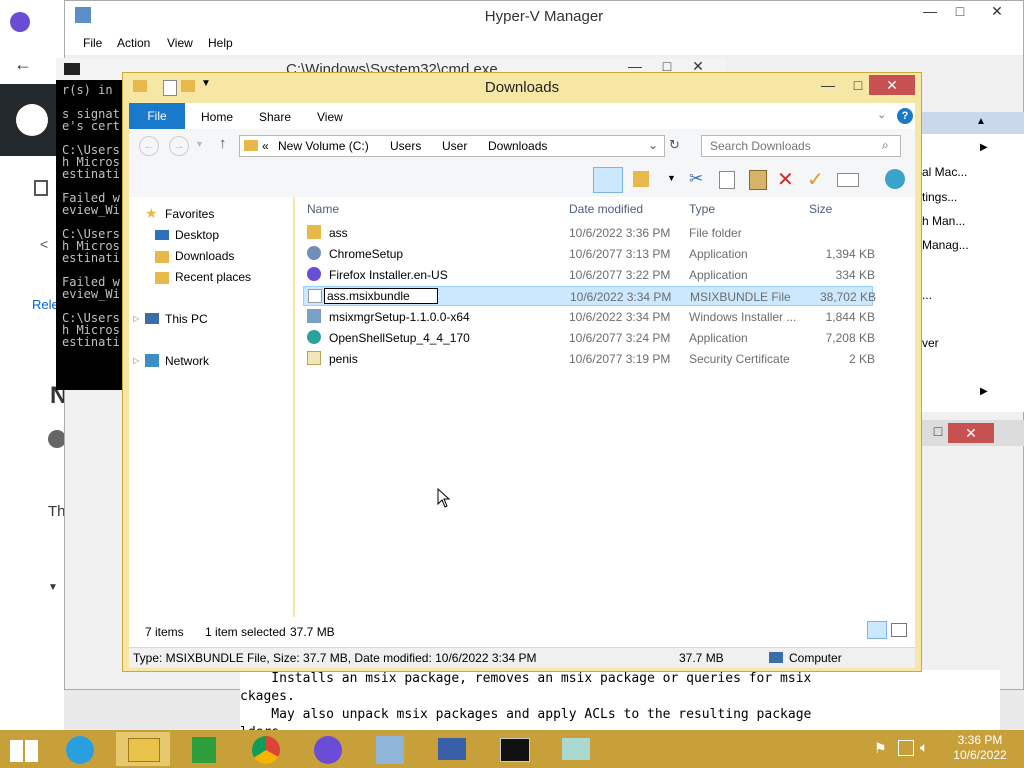 The image size is (1024, 768). Describe the element at coordinates (265, 146) in the screenshot. I see `breadcrumb-overflow: «` at that location.